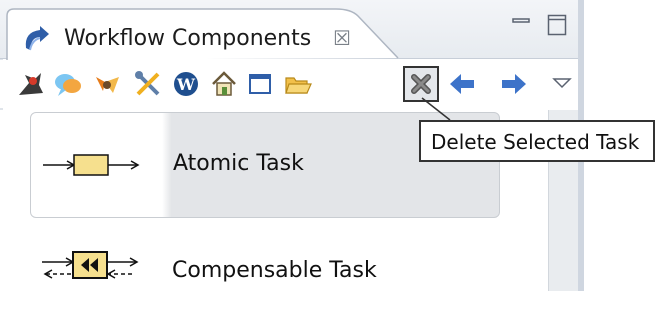 This screenshot has width=662, height=330. I want to click on tool-2-icon, so click(68, 85).